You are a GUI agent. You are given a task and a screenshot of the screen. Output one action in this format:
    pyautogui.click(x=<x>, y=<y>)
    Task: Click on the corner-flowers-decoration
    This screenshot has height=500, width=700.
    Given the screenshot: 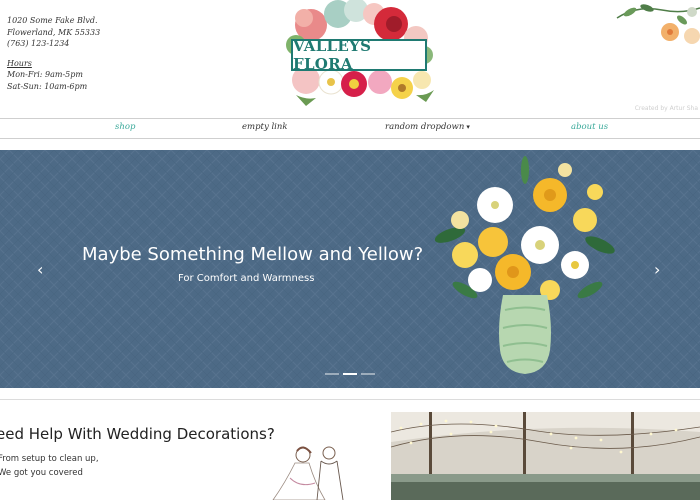 What is the action you would take?
    pyautogui.click(x=658, y=24)
    